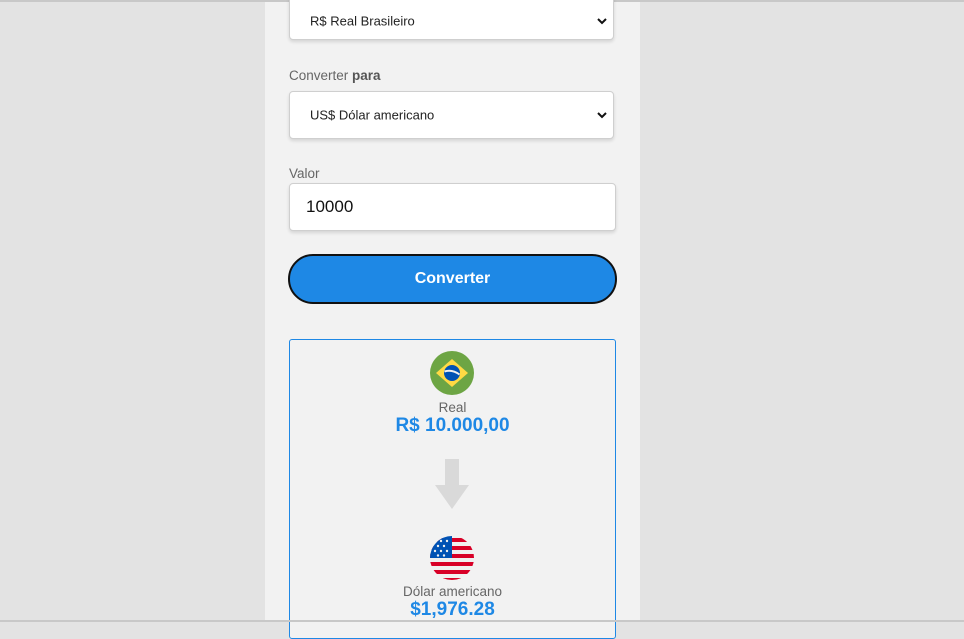 The width and height of the screenshot is (964, 639). I want to click on amount-input-value: 10000, so click(330, 206).